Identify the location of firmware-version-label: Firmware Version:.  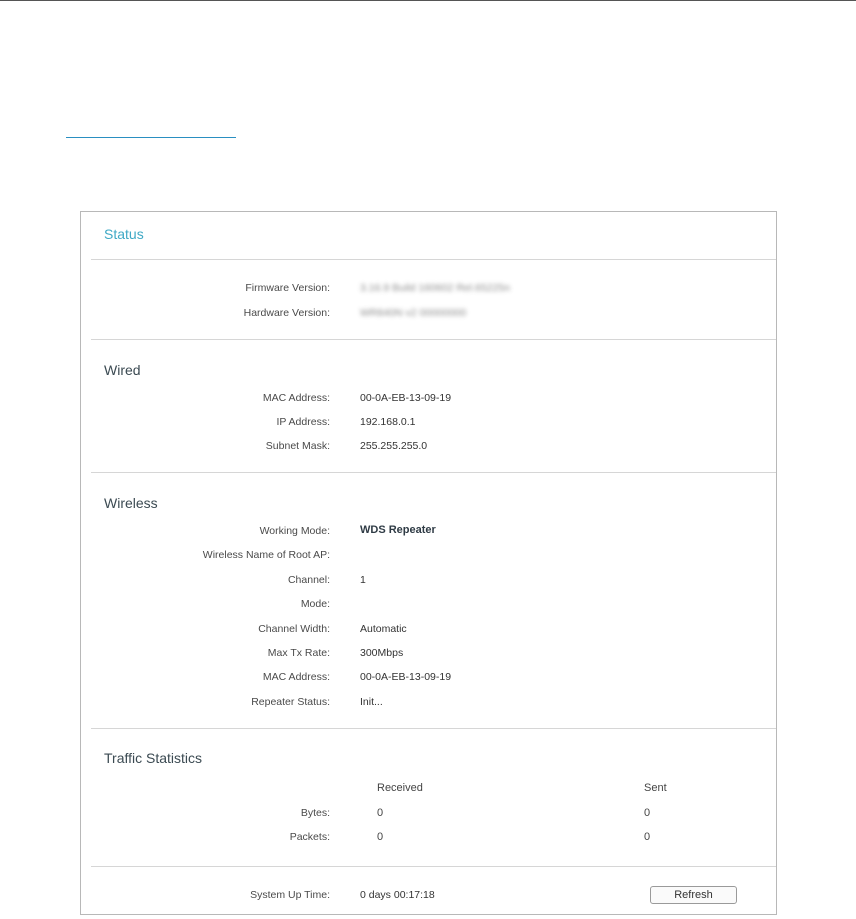
(287, 288).